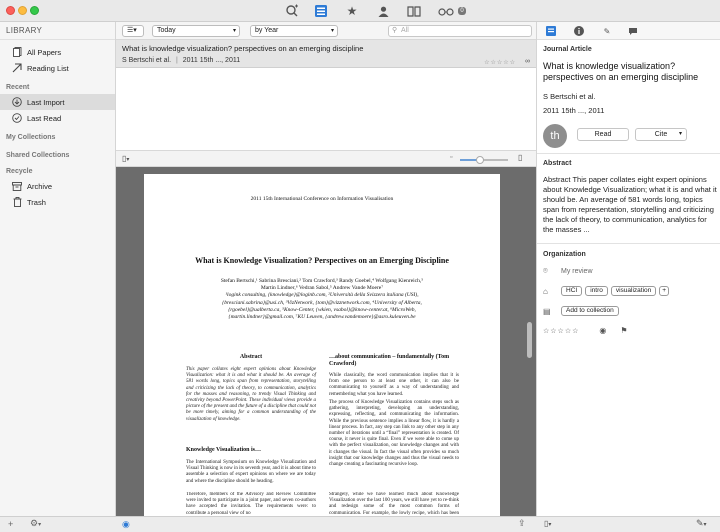 The image size is (720, 532). Describe the element at coordinates (44, 118) in the screenshot. I see `sidebar-item-label: Last Read` at that location.